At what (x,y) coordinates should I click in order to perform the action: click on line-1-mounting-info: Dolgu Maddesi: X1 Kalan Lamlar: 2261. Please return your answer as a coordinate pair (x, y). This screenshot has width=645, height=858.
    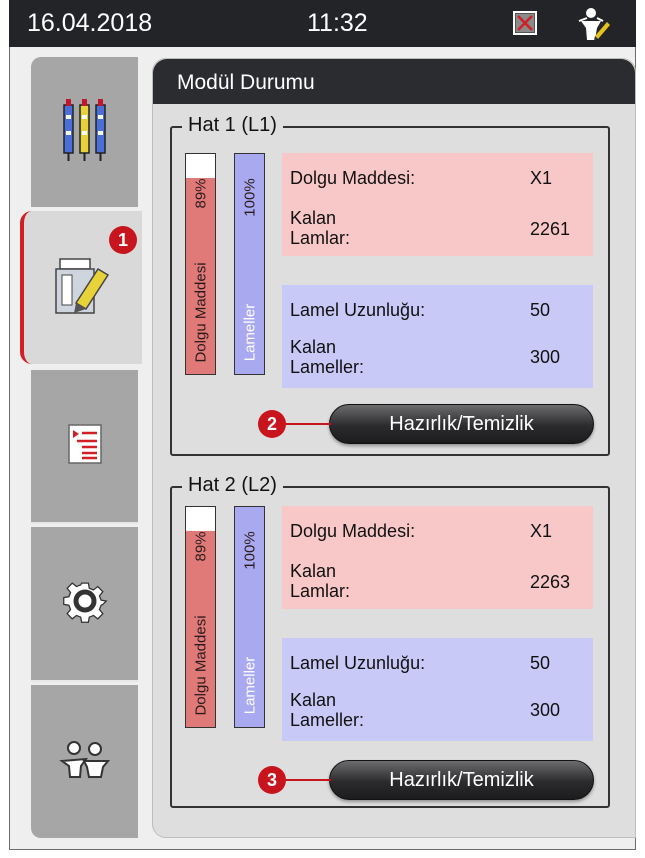
    Looking at the image, I should click on (437, 204).